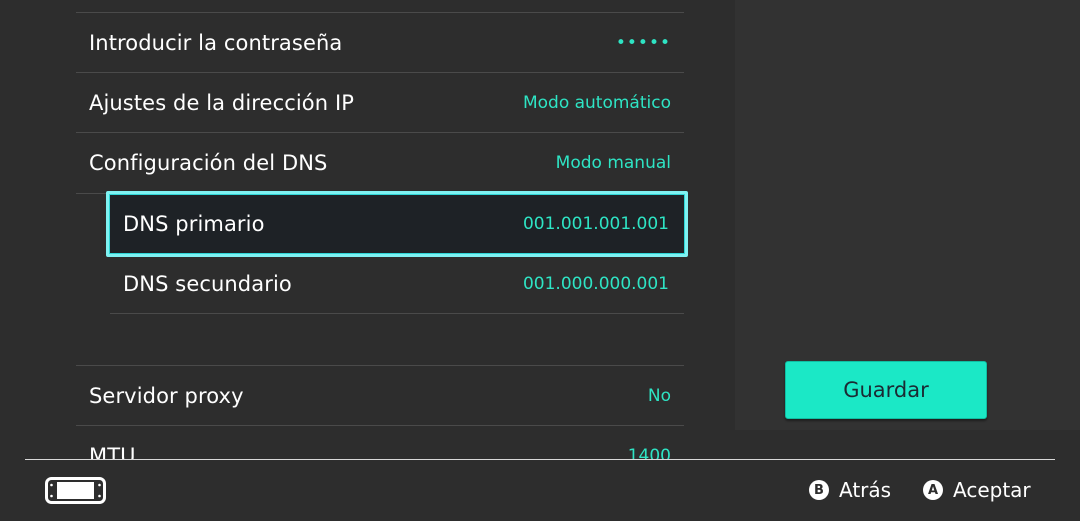  I want to click on mtu-value: 1400, so click(649, 453).